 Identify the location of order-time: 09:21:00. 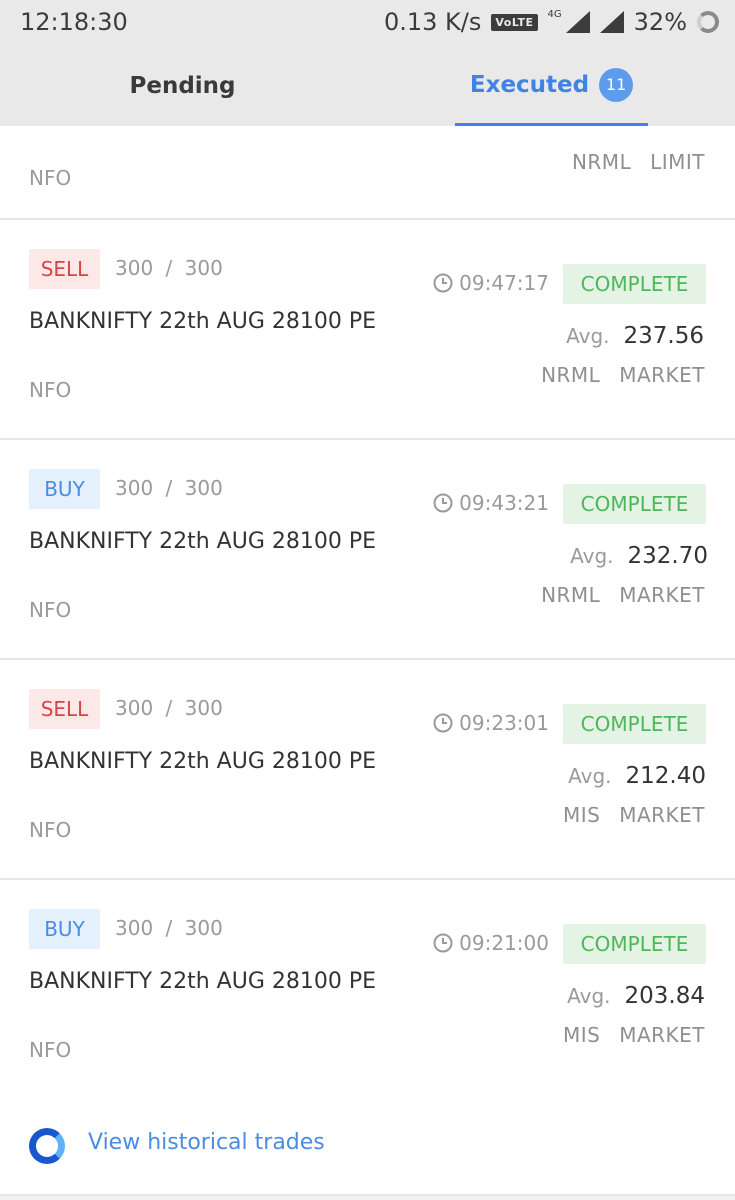
(491, 943).